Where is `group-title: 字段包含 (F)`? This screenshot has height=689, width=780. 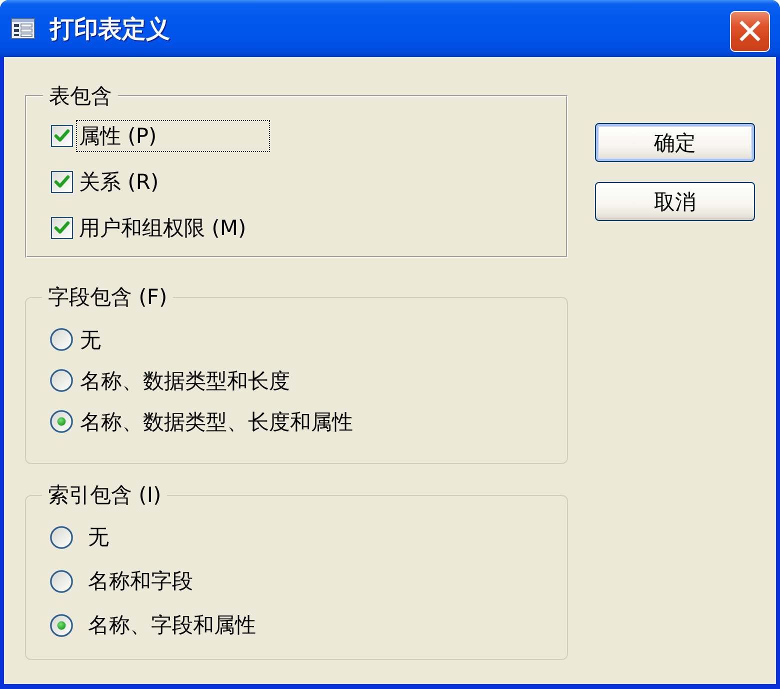 group-title: 字段包含 (F) is located at coordinates (107, 297).